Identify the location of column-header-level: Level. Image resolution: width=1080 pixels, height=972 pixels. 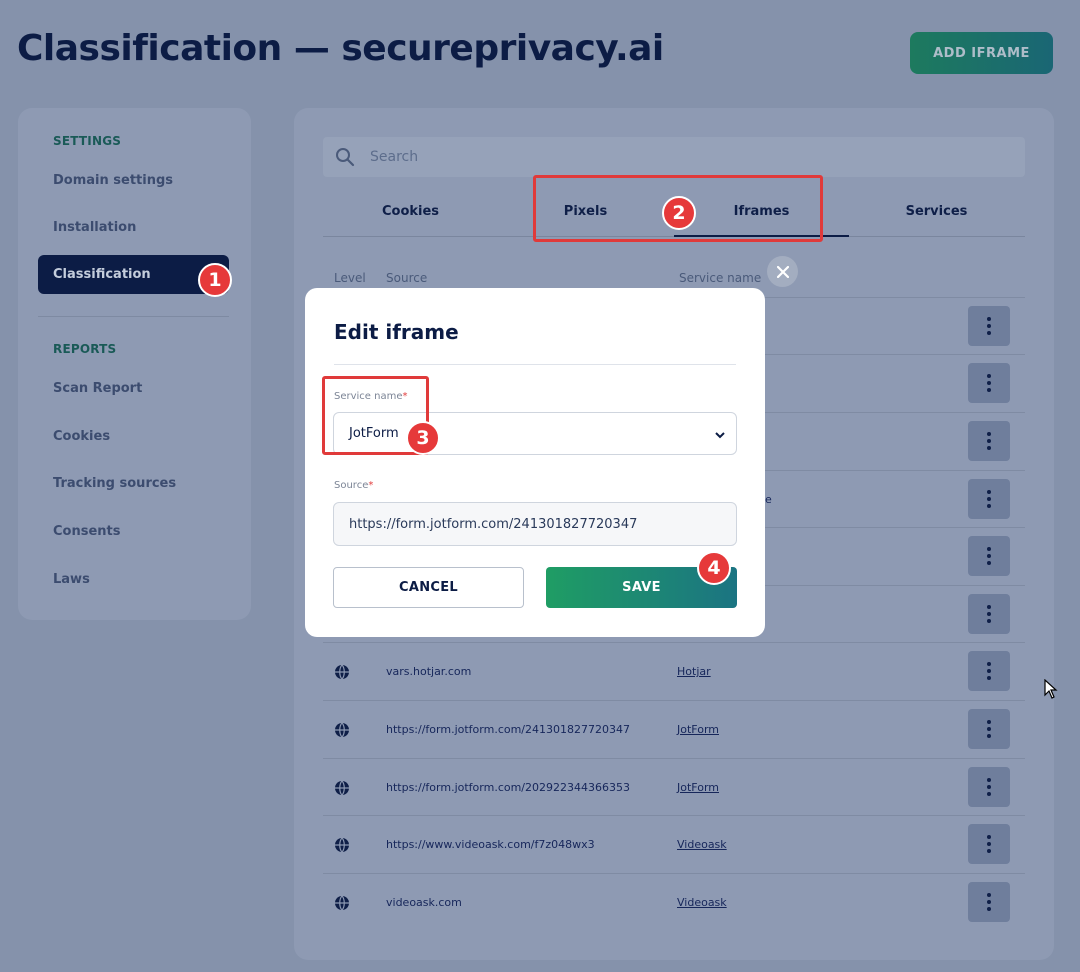
(350, 278).